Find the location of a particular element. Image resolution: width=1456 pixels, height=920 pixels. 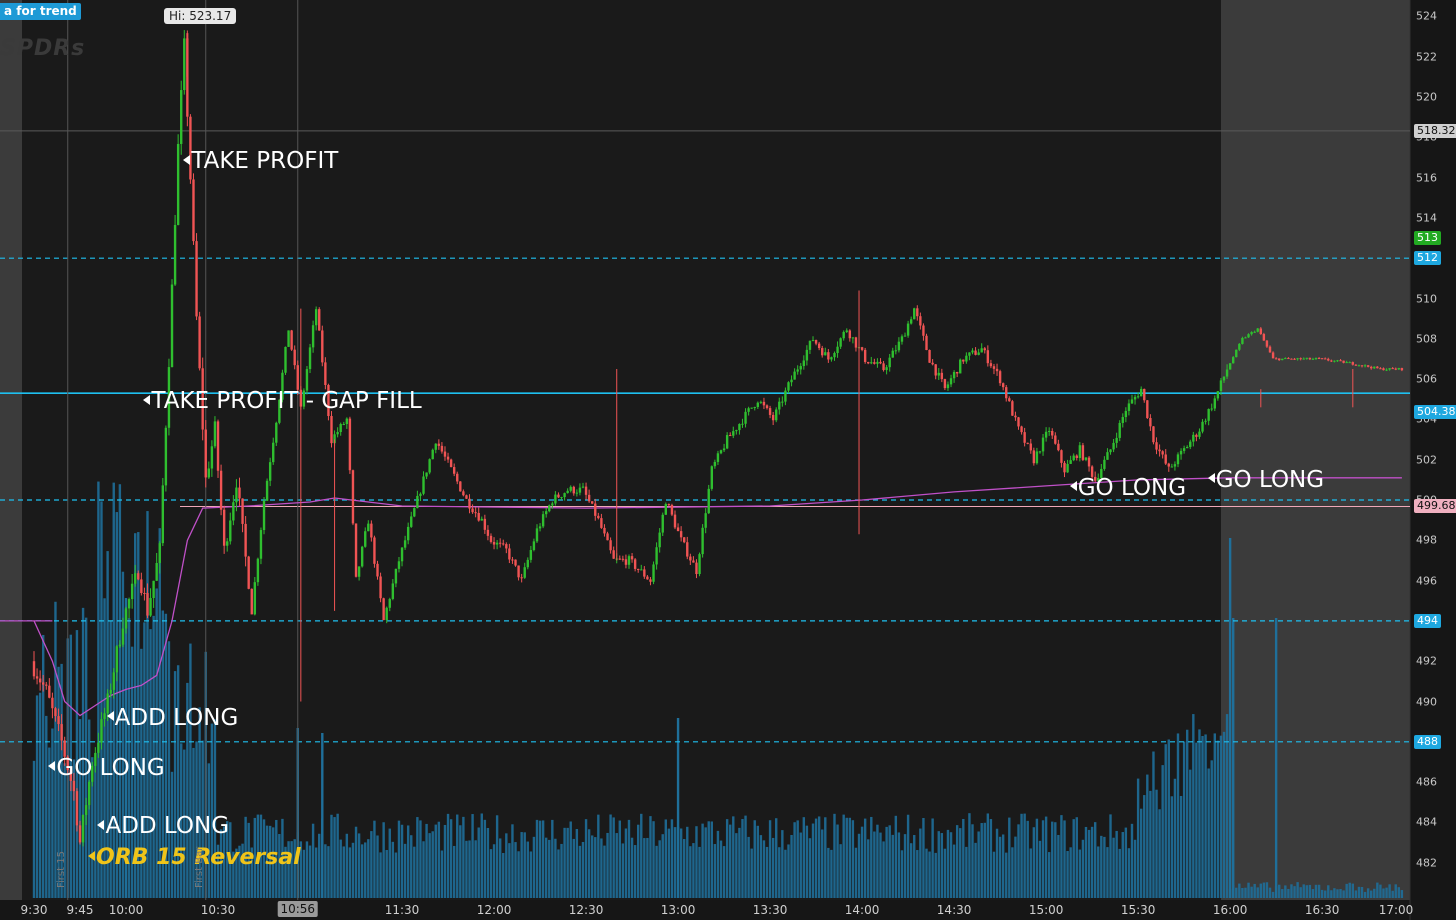

price-tick-label: 490 is located at coordinates (1426, 701).